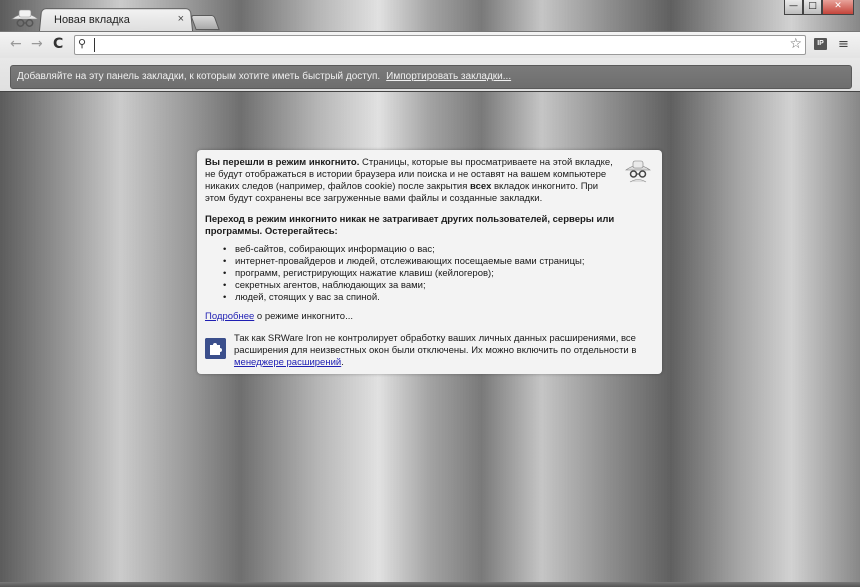  Describe the element at coordinates (820, 44) in the screenshot. I see `ip-extension-button: IP` at that location.